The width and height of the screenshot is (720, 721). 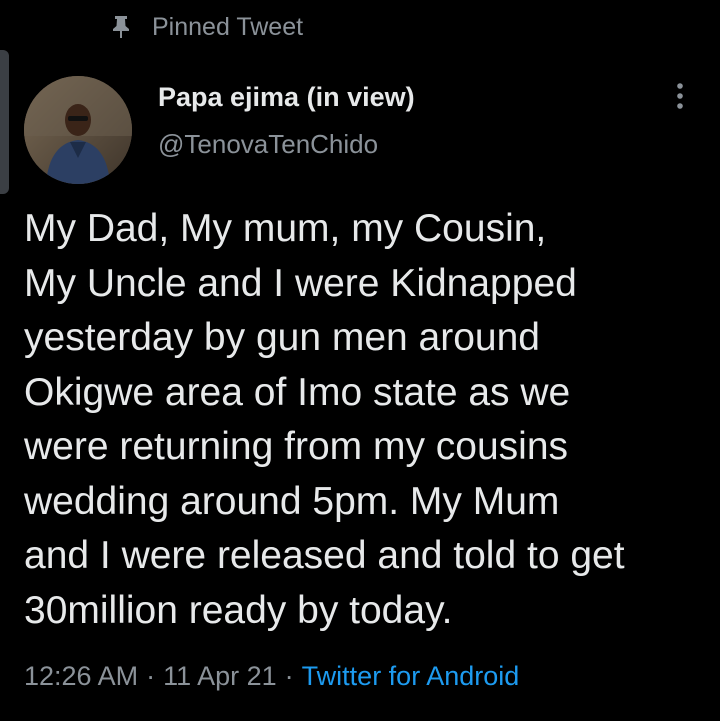 What do you see at coordinates (286, 144) in the screenshot?
I see `author-handle: @TenovaTenChido` at bounding box center [286, 144].